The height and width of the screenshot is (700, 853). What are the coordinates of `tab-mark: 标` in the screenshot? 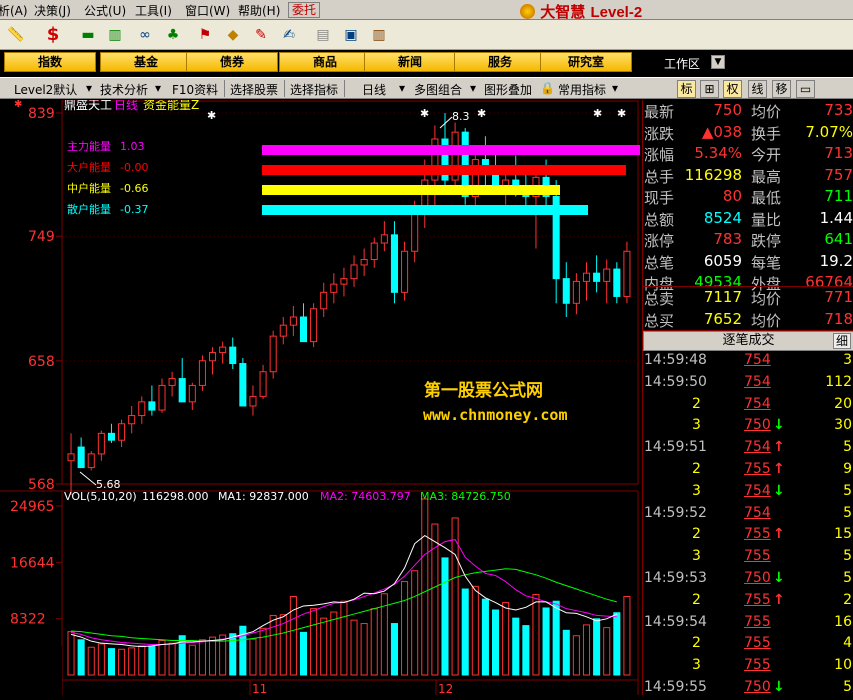 It's located at (686, 89).